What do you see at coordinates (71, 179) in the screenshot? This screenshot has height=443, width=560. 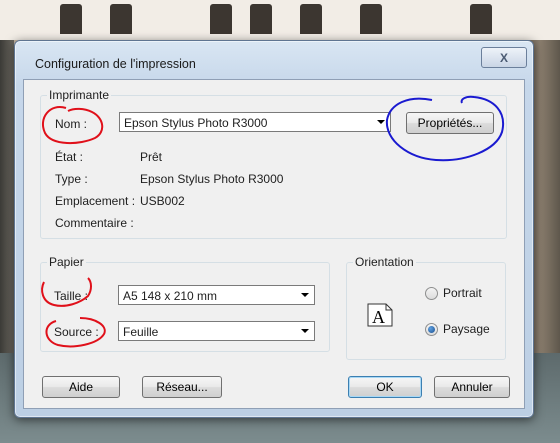 I see `type-label: Type :` at bounding box center [71, 179].